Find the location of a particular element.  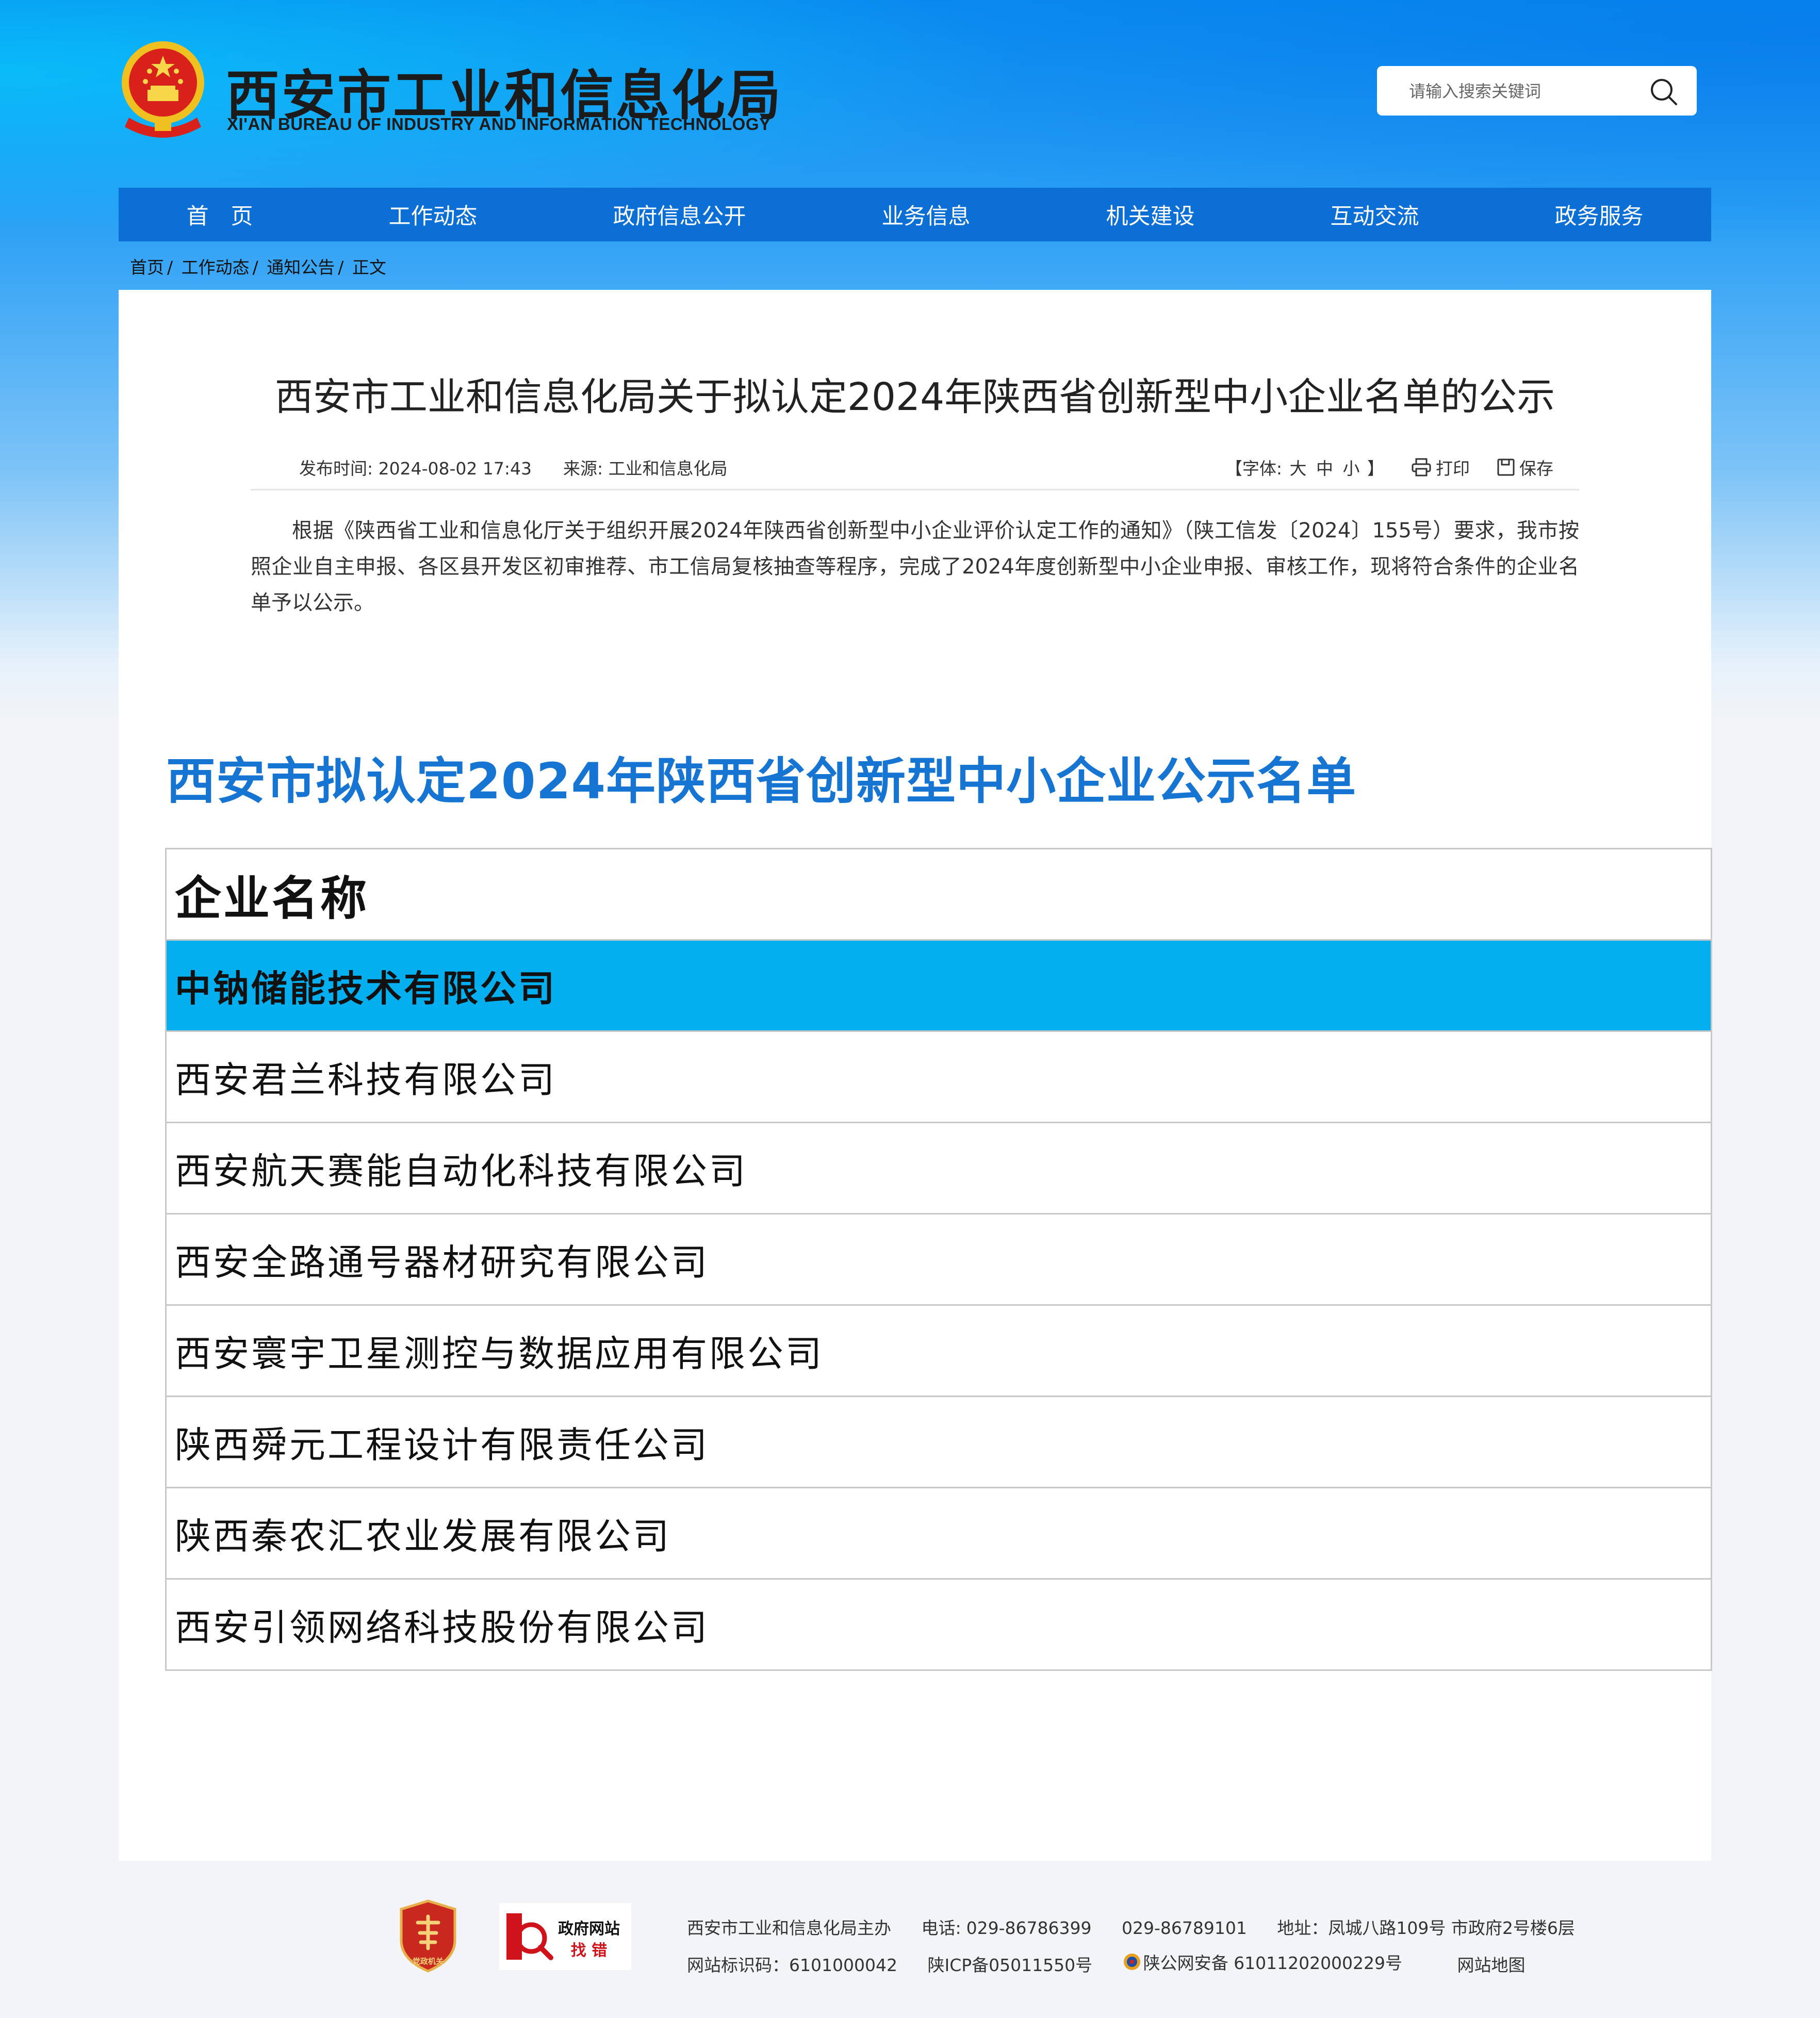

nav-item-interaction: 互动交流 is located at coordinates (1375, 215).